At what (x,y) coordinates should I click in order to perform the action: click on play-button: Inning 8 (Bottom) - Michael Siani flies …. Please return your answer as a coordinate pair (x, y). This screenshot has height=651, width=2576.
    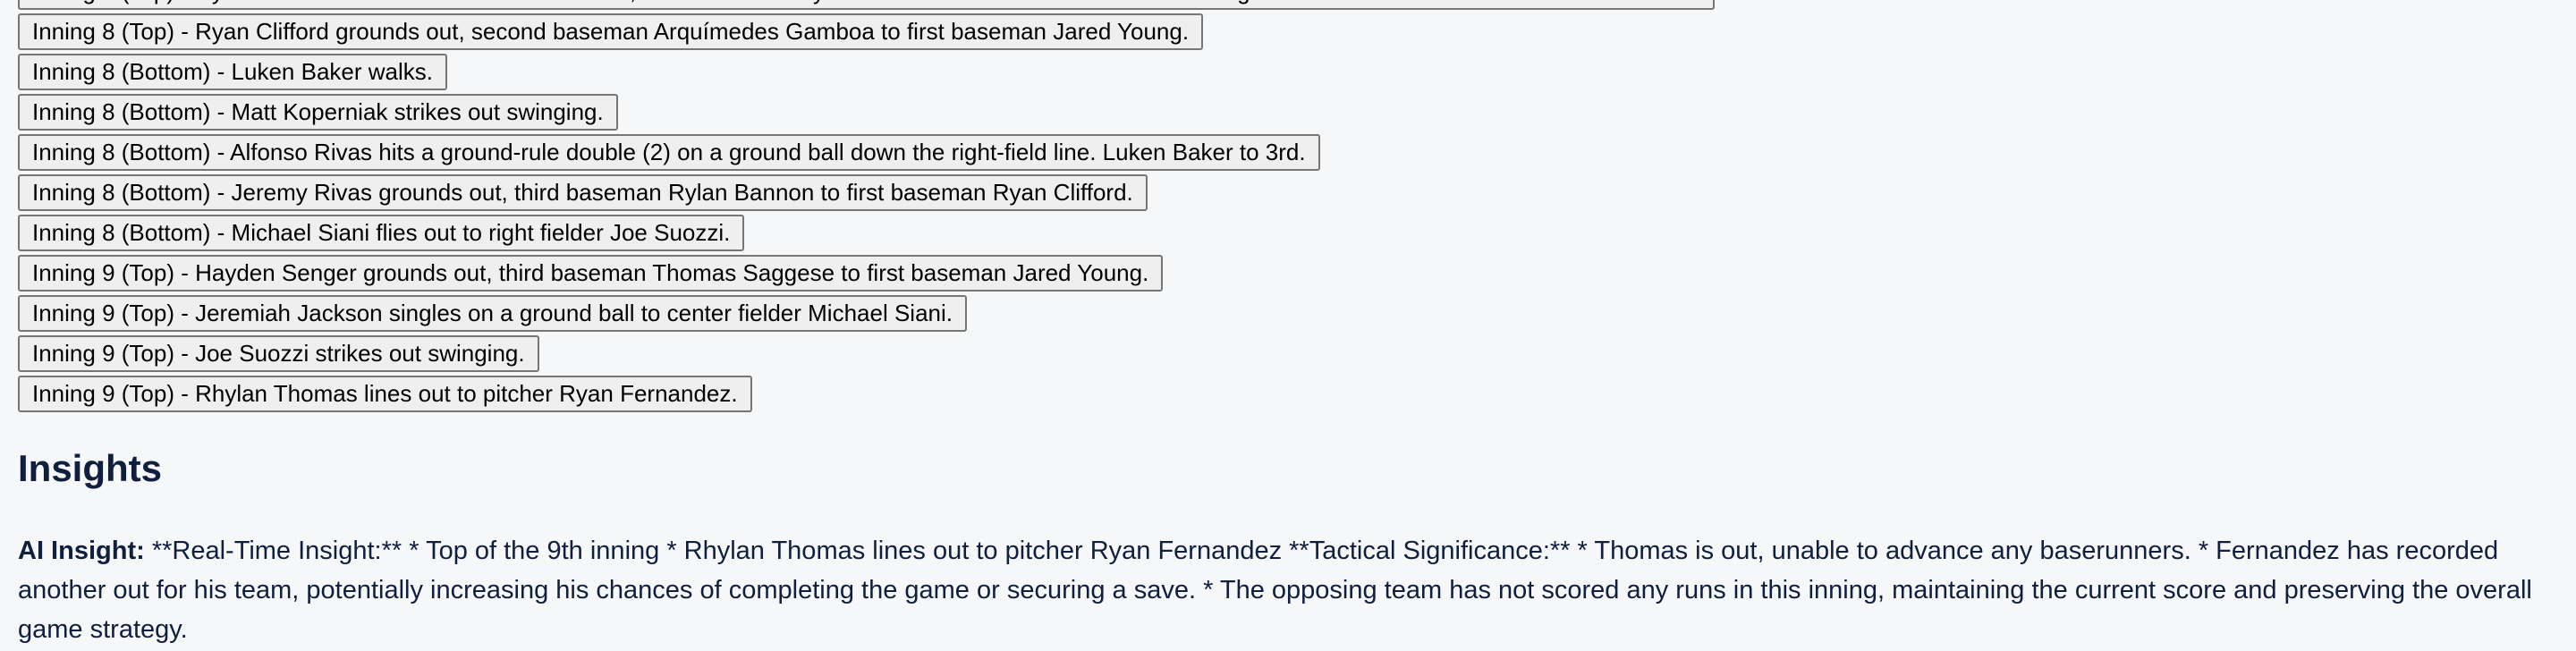
    Looking at the image, I should click on (381, 233).